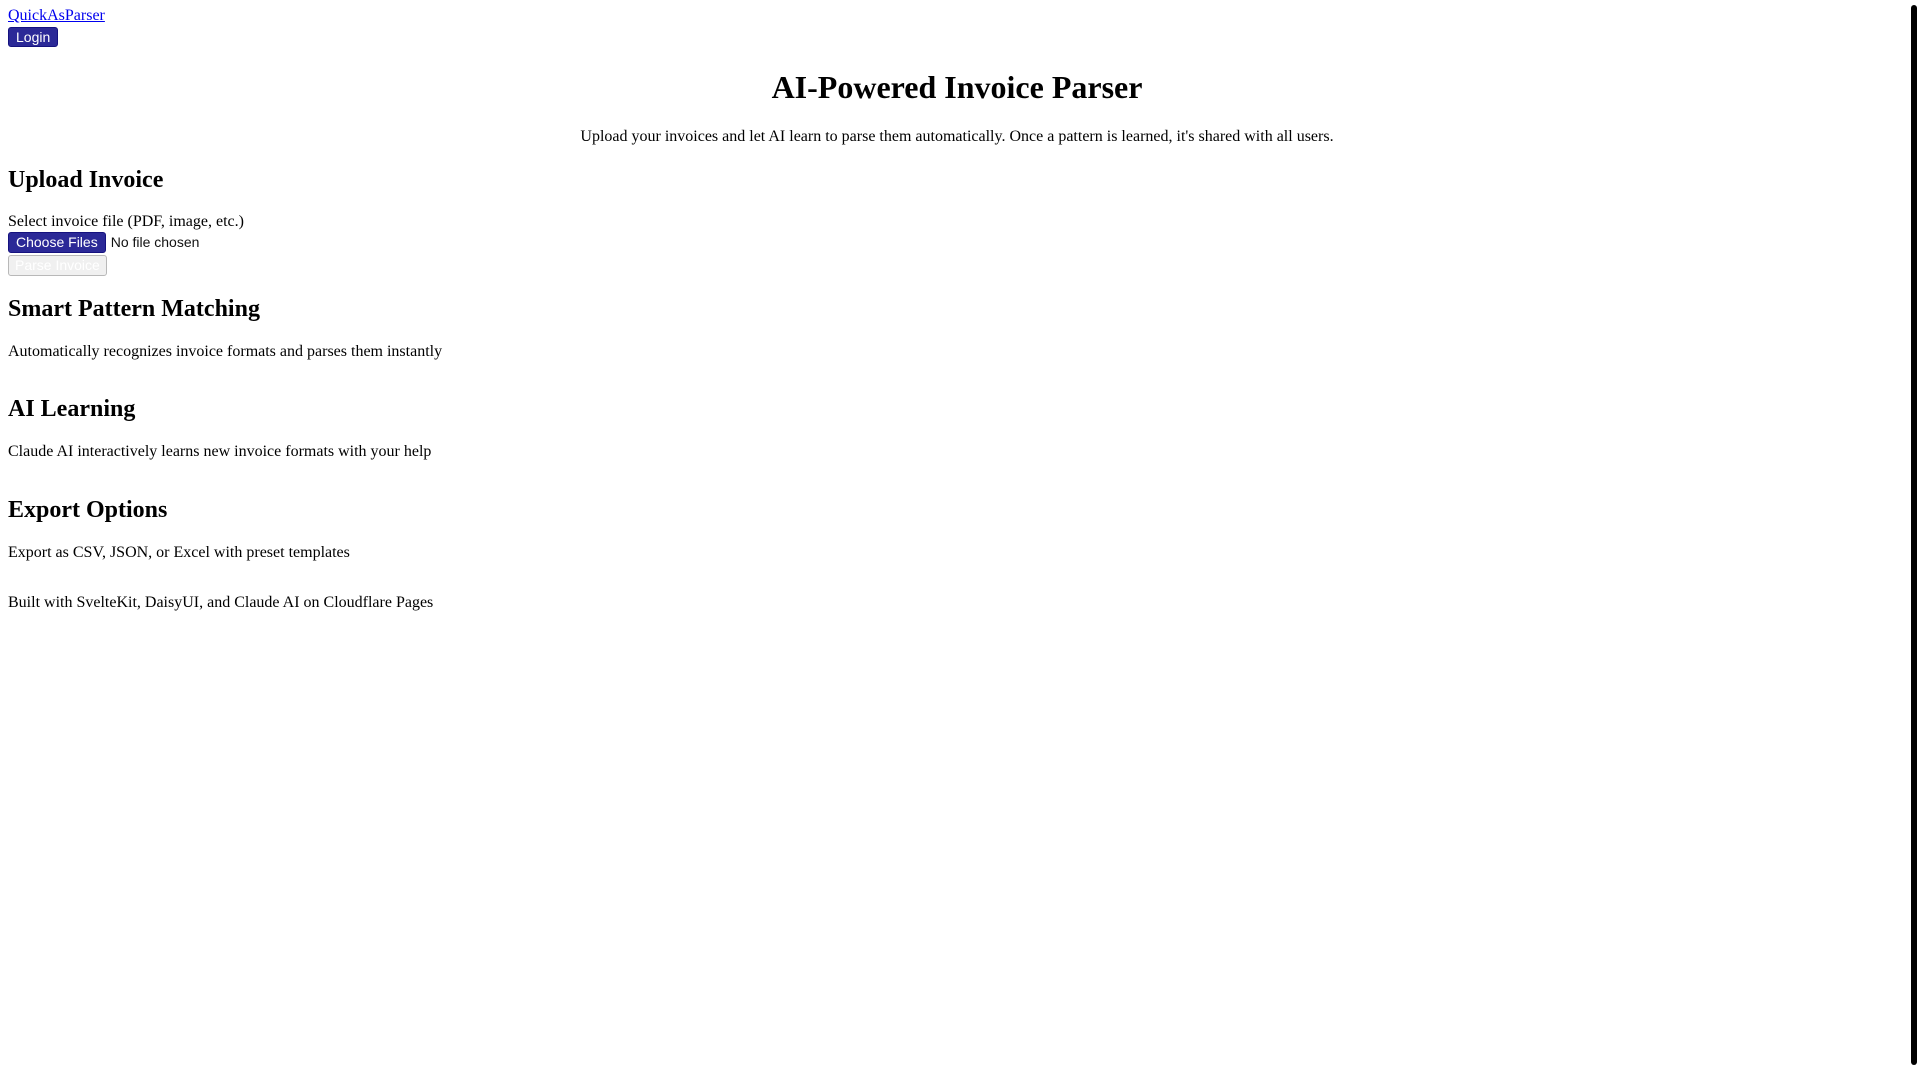 This screenshot has height=1080, width=1920. Describe the element at coordinates (88, 510) in the screenshot. I see `export-options-heading: Export Options` at that location.